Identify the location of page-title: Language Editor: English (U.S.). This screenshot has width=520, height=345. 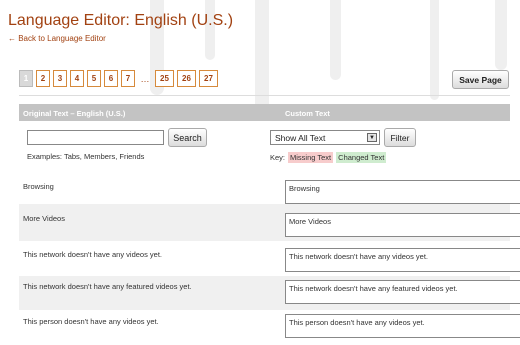
(121, 20).